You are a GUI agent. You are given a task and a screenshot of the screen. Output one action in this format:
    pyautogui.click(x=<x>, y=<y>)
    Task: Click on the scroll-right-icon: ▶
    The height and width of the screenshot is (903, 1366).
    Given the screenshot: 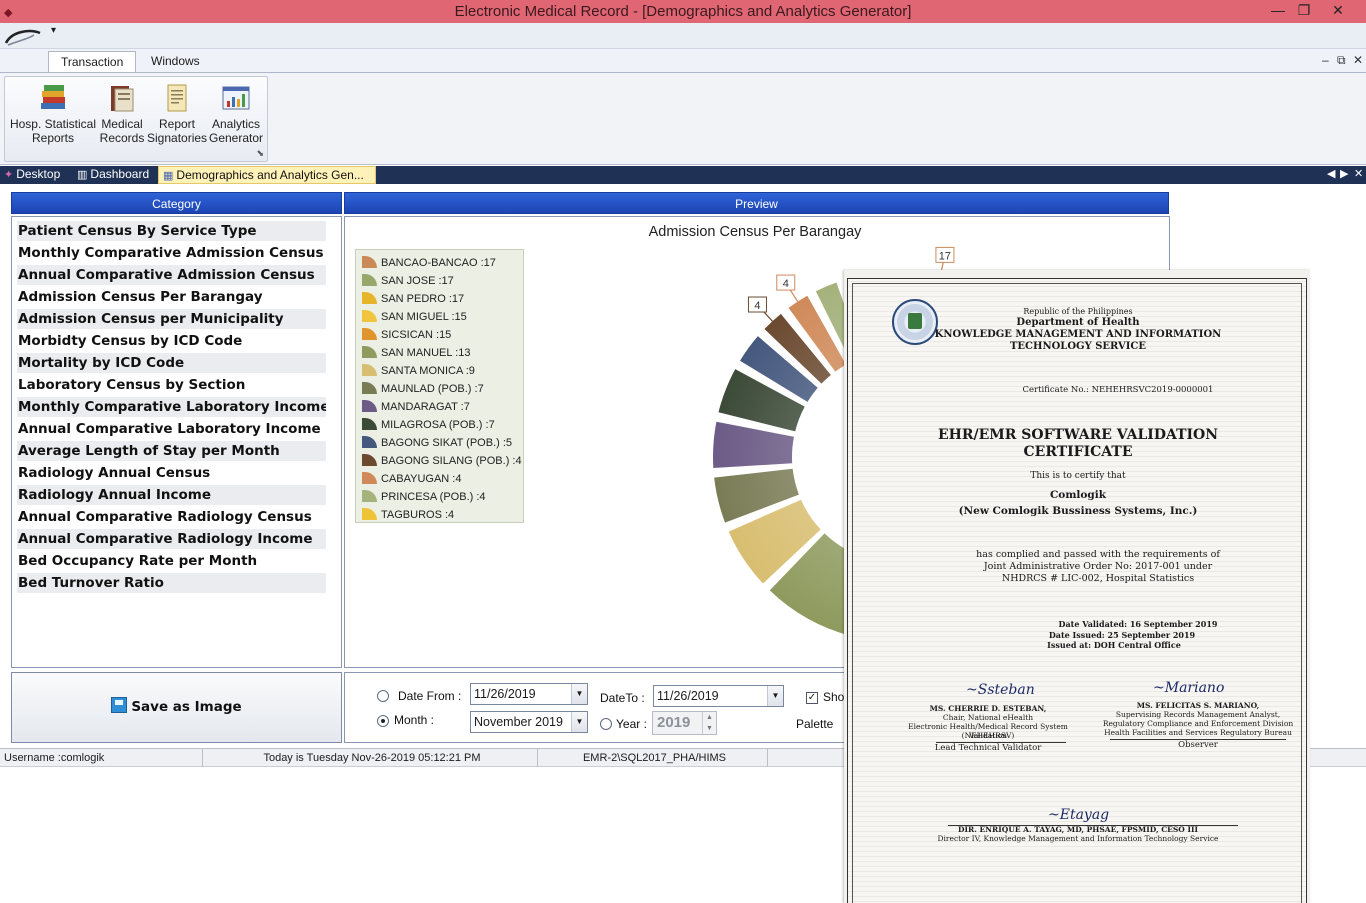 What is the action you would take?
    pyautogui.click(x=1344, y=173)
    